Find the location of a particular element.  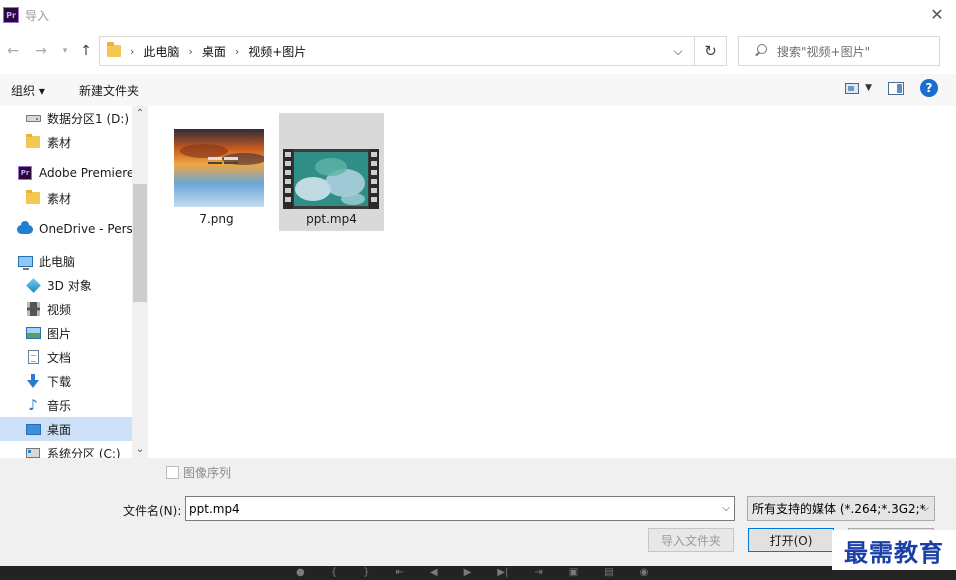

back-icon: ← is located at coordinates (13, 51).